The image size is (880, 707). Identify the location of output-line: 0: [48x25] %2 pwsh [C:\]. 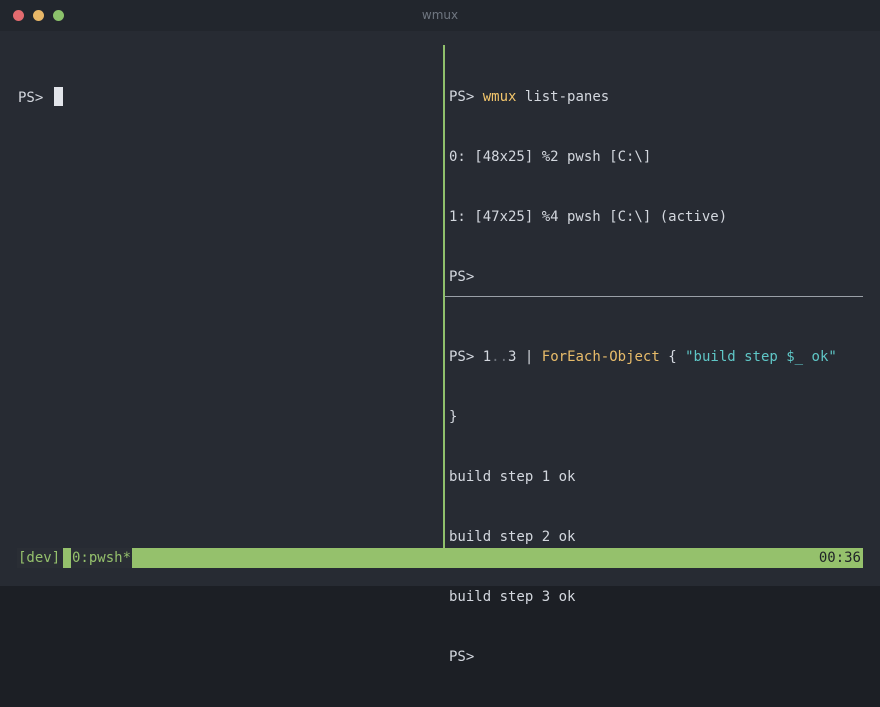
(550, 157).